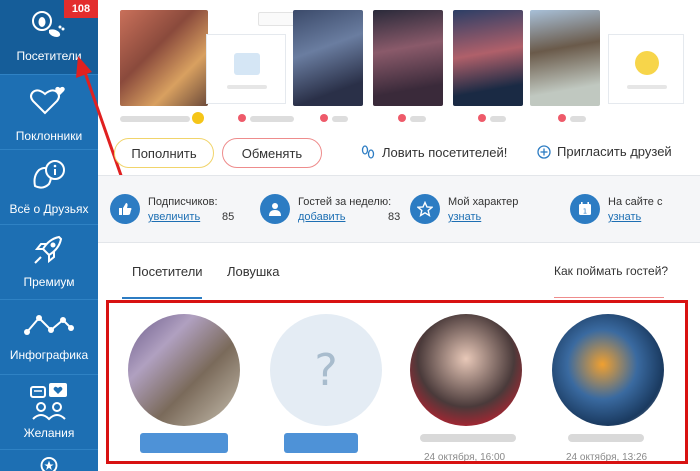 This screenshot has height=471, width=700. Describe the element at coordinates (614, 151) in the screenshot. I see `invite-friends-label: Пригласить друзей` at that location.